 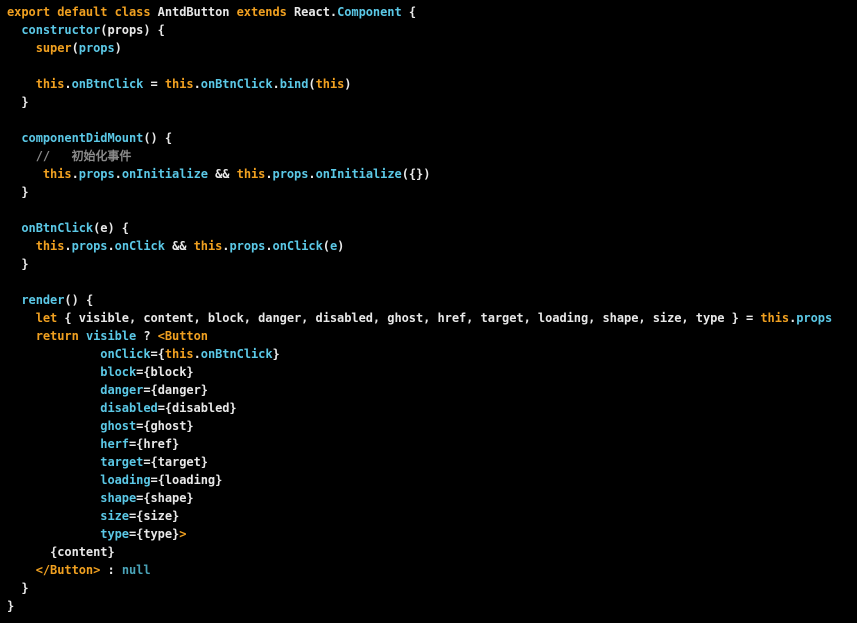 I want to click on code-token-plain: ={shape}, so click(x=165, y=498).